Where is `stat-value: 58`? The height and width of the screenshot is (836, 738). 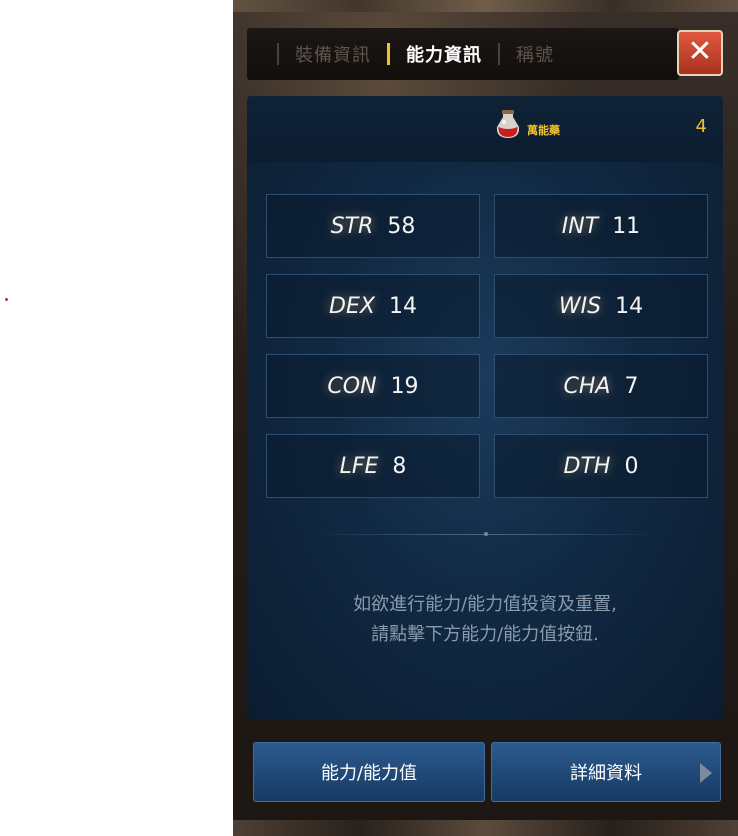
stat-value: 58 is located at coordinates (401, 226).